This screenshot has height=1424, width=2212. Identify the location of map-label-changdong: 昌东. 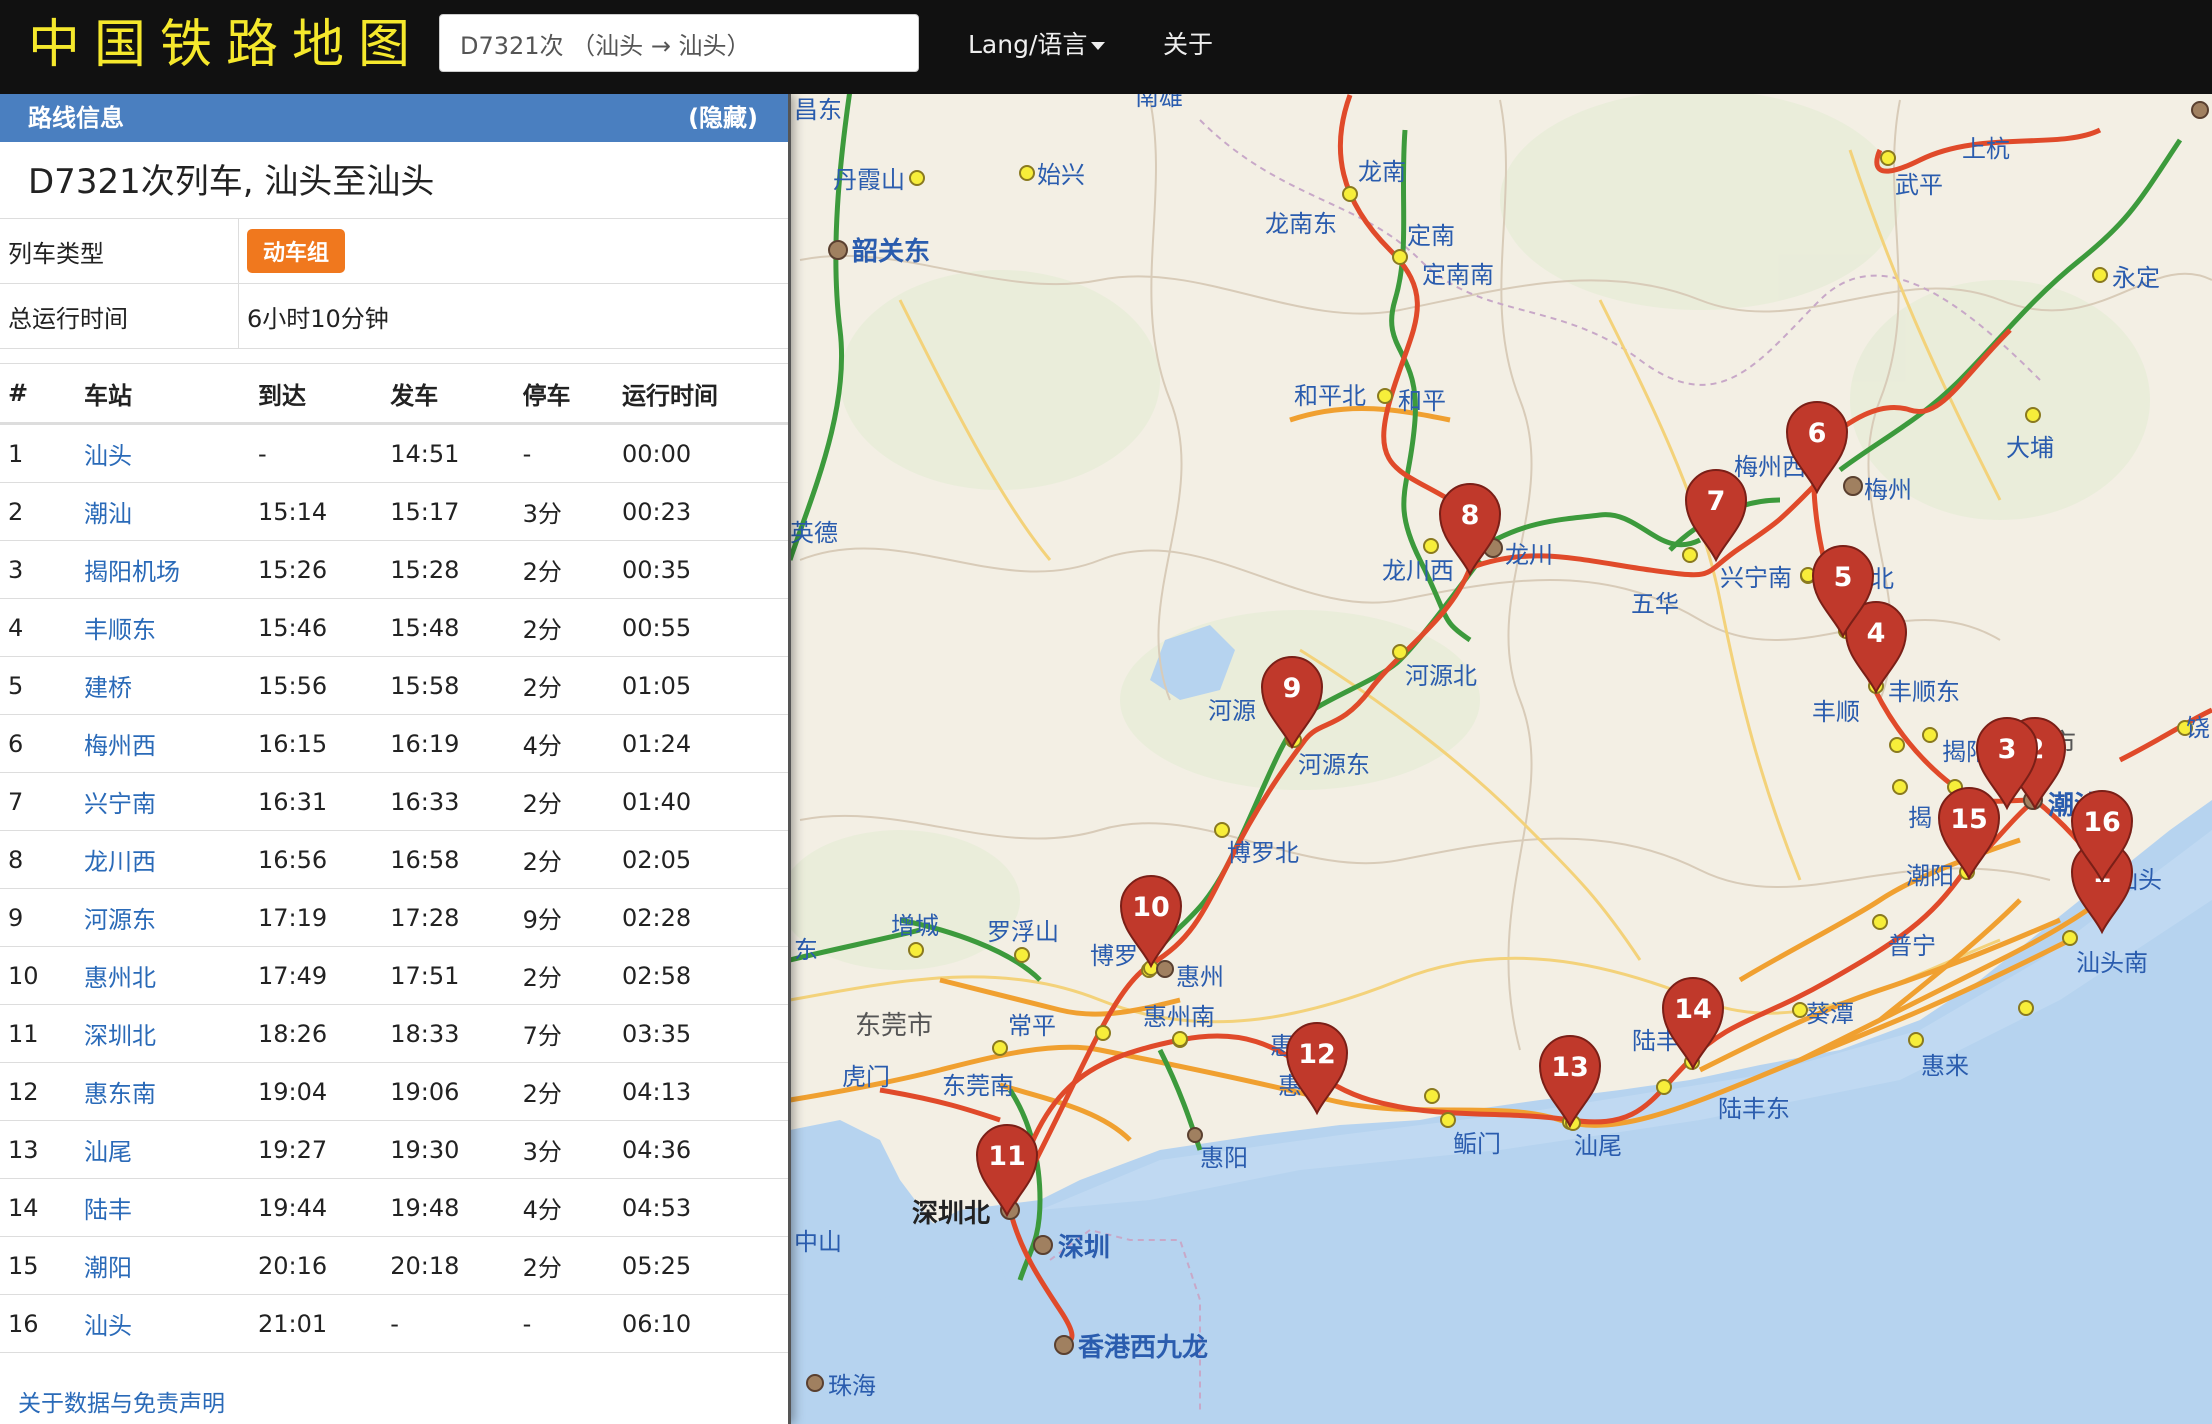
(818, 110).